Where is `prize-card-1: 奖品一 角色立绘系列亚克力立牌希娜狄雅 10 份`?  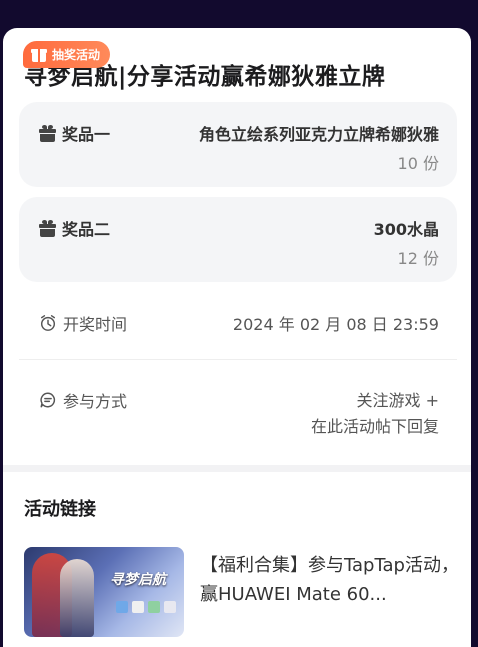
prize-card-1: 奖品一 角色立绘系列亚克力立牌希娜狄雅 10 份 is located at coordinates (238, 144).